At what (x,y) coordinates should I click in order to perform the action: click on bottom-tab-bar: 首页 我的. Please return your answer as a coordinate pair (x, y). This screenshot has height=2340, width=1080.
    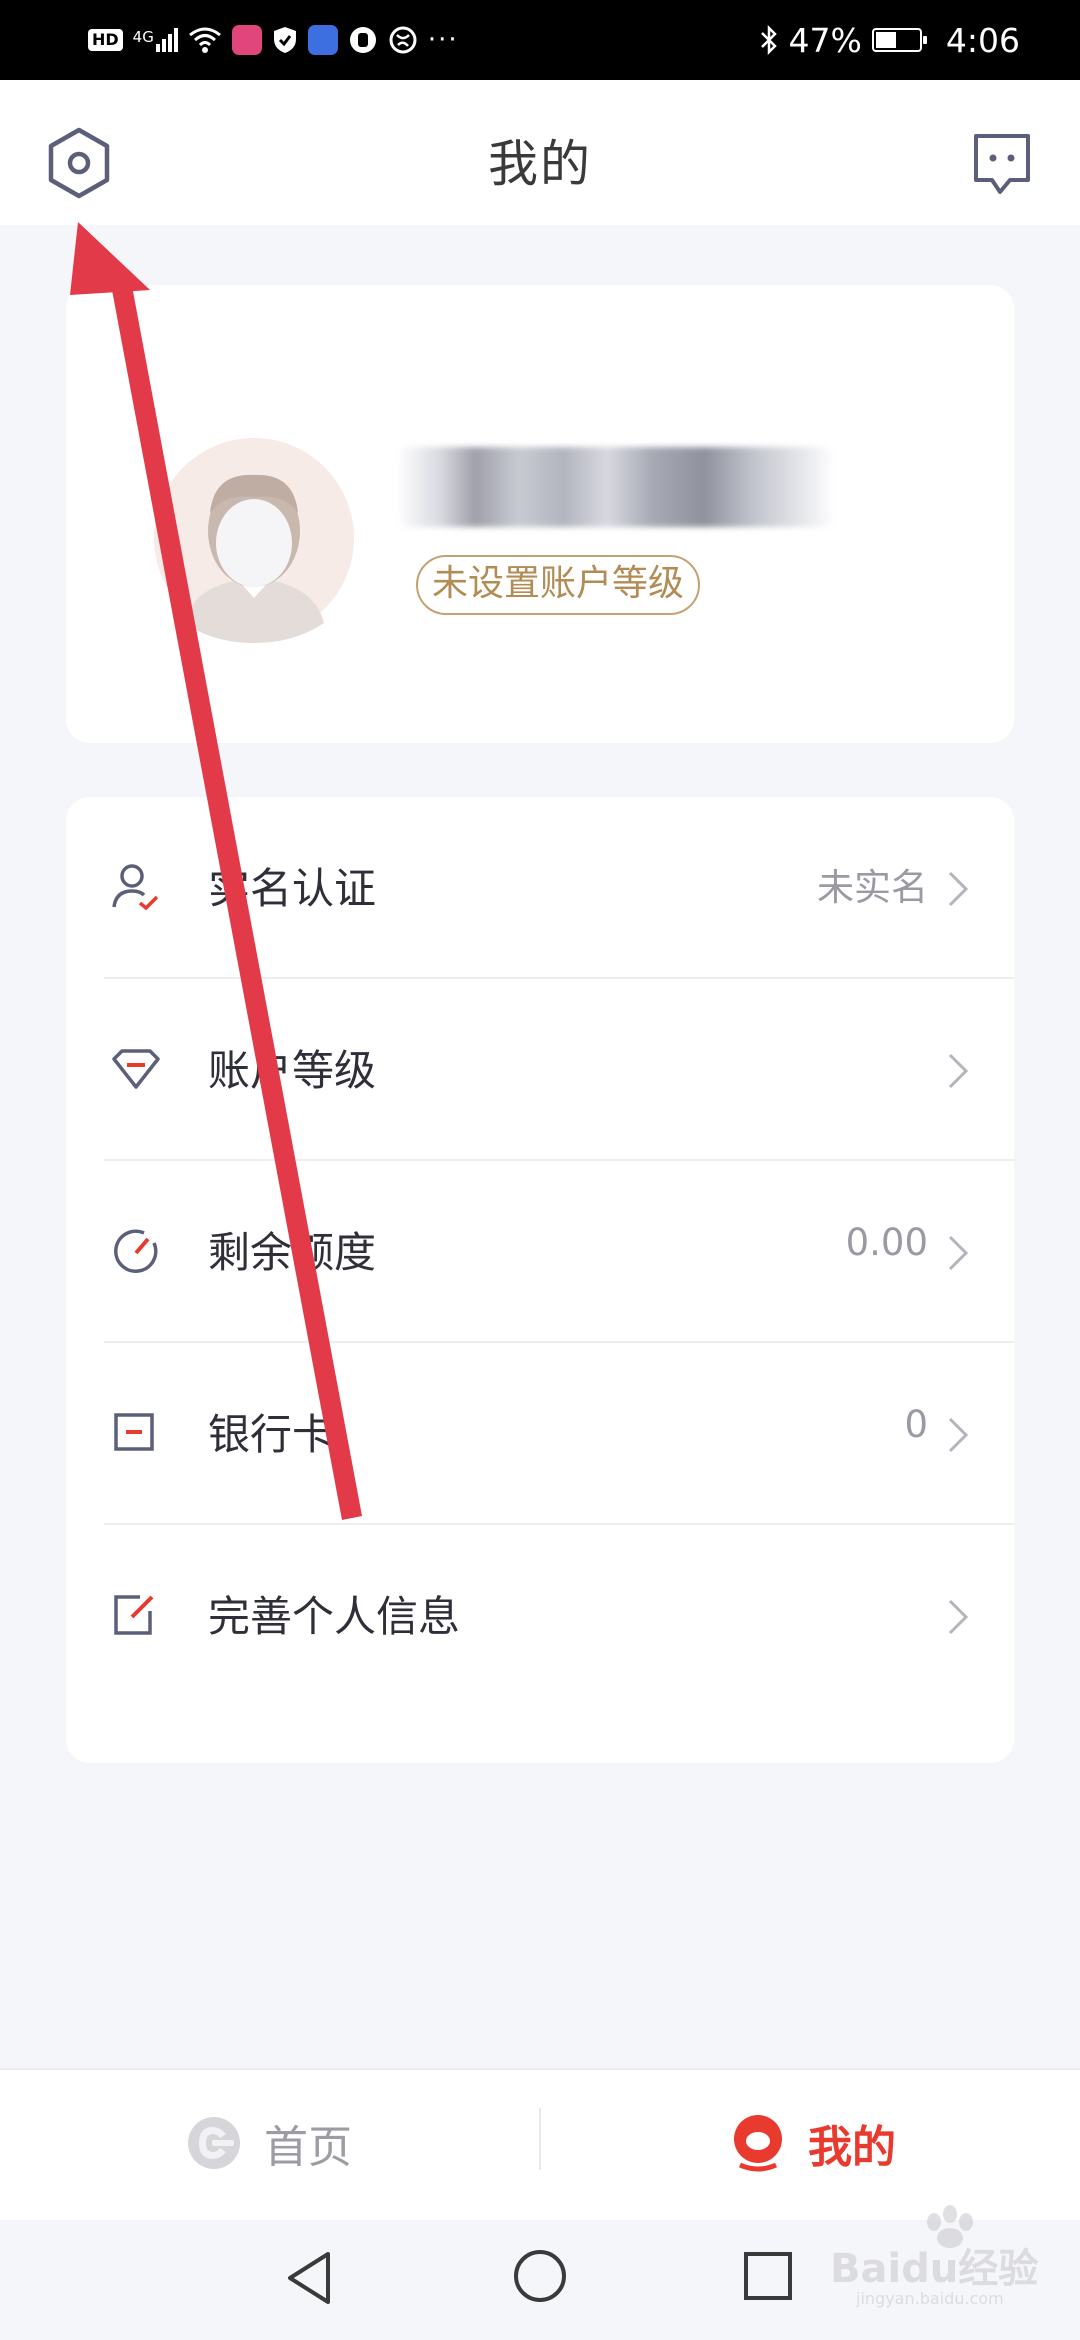
    Looking at the image, I should click on (540, 2144).